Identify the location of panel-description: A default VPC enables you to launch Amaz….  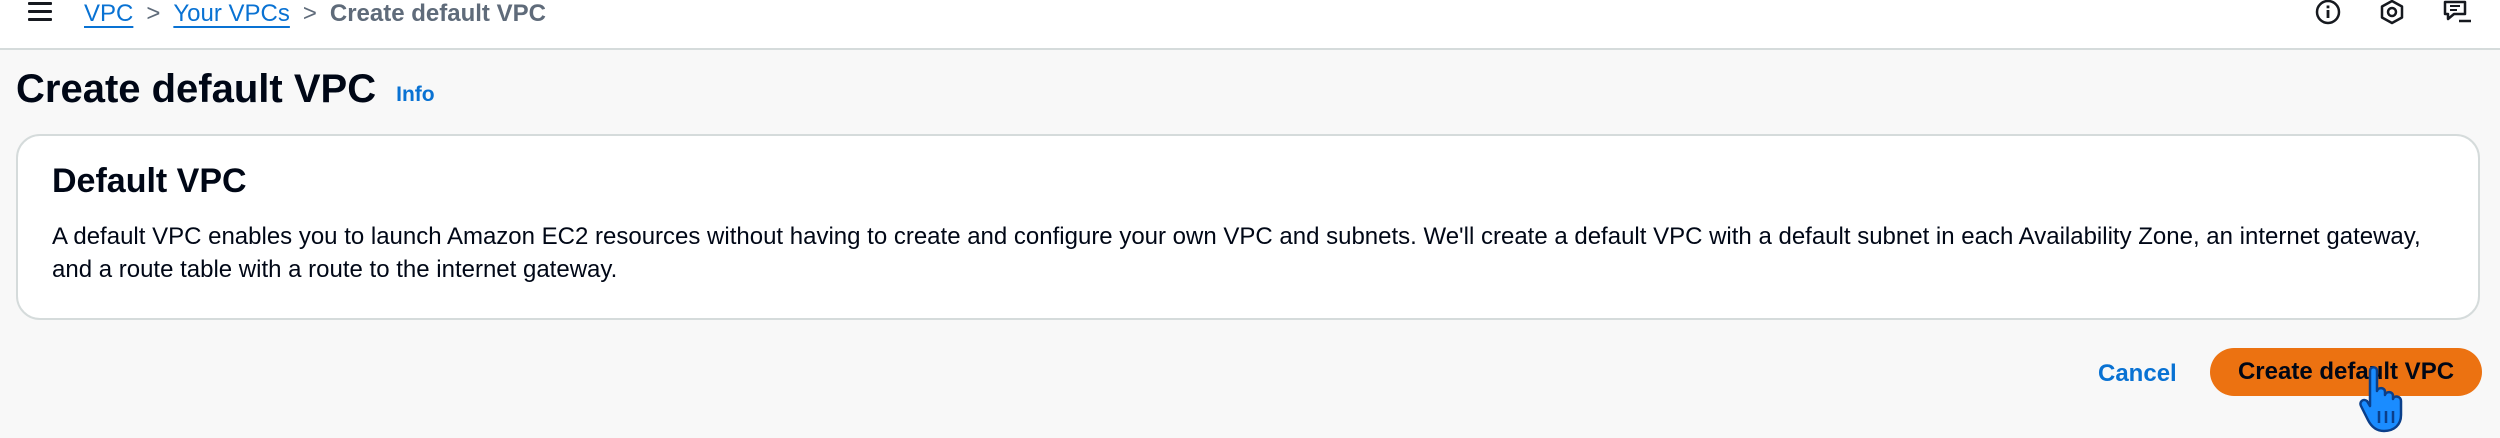
(1236, 253).